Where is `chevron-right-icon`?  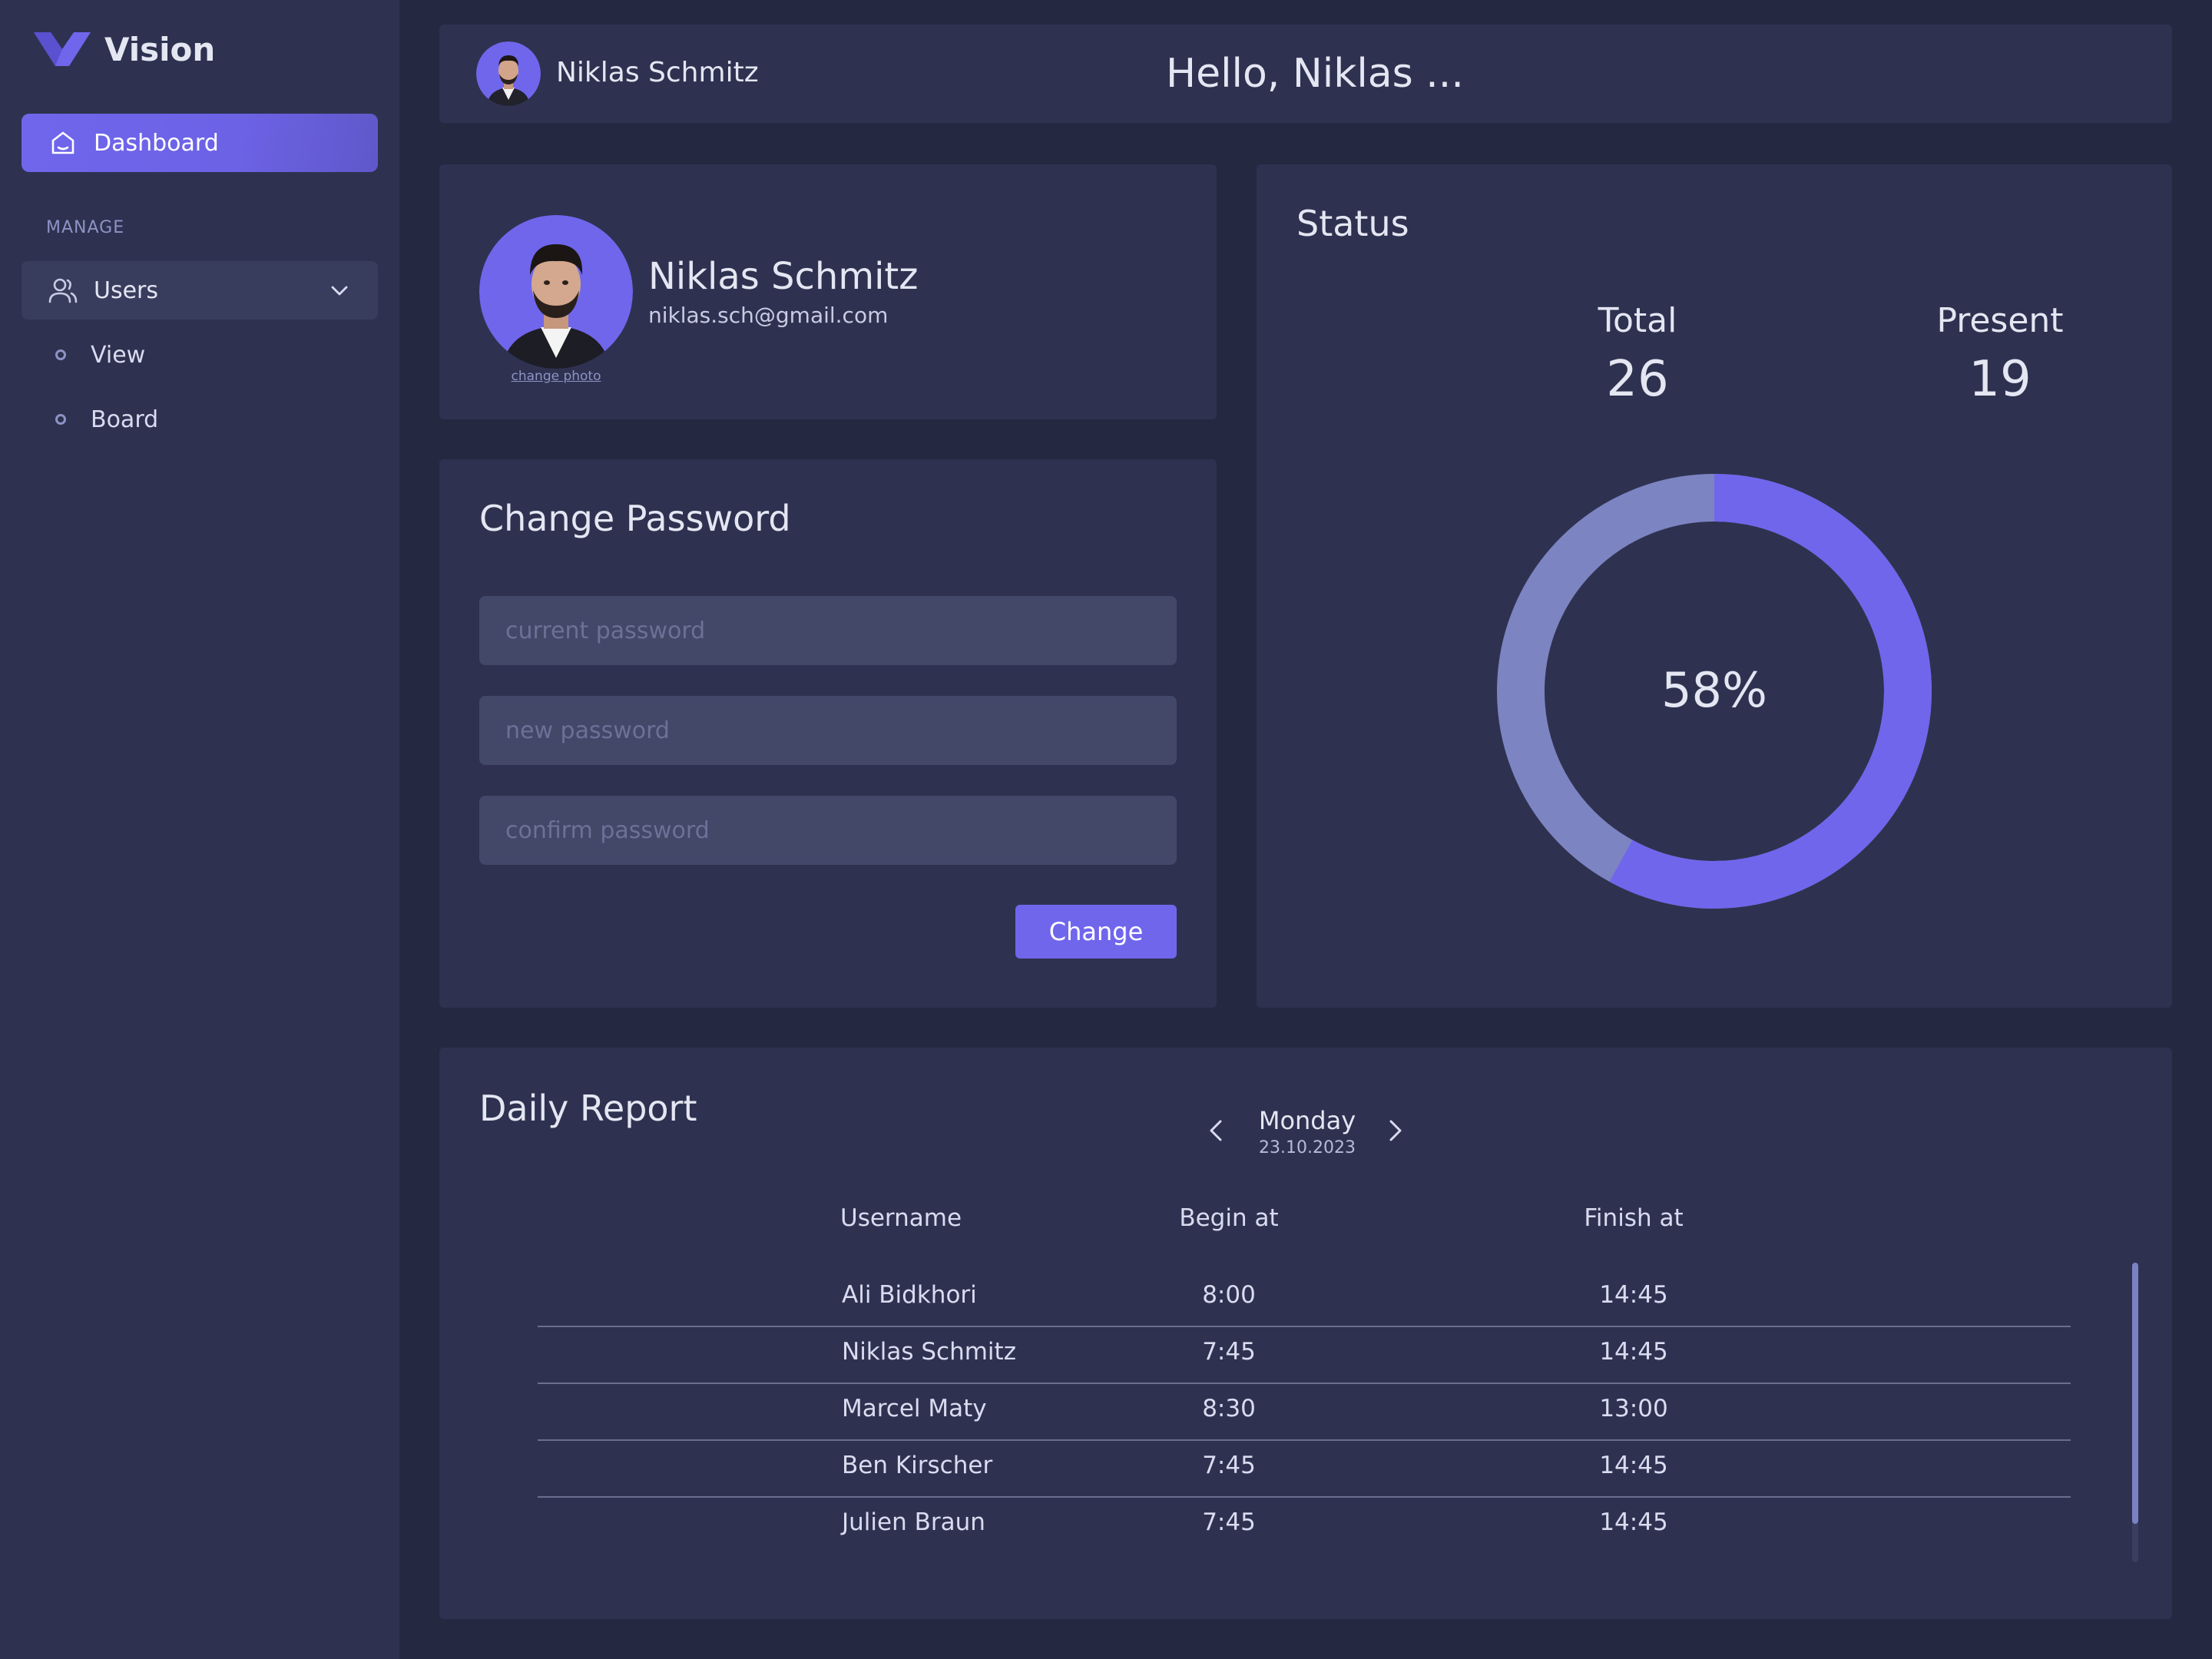 chevron-right-icon is located at coordinates (1395, 1130).